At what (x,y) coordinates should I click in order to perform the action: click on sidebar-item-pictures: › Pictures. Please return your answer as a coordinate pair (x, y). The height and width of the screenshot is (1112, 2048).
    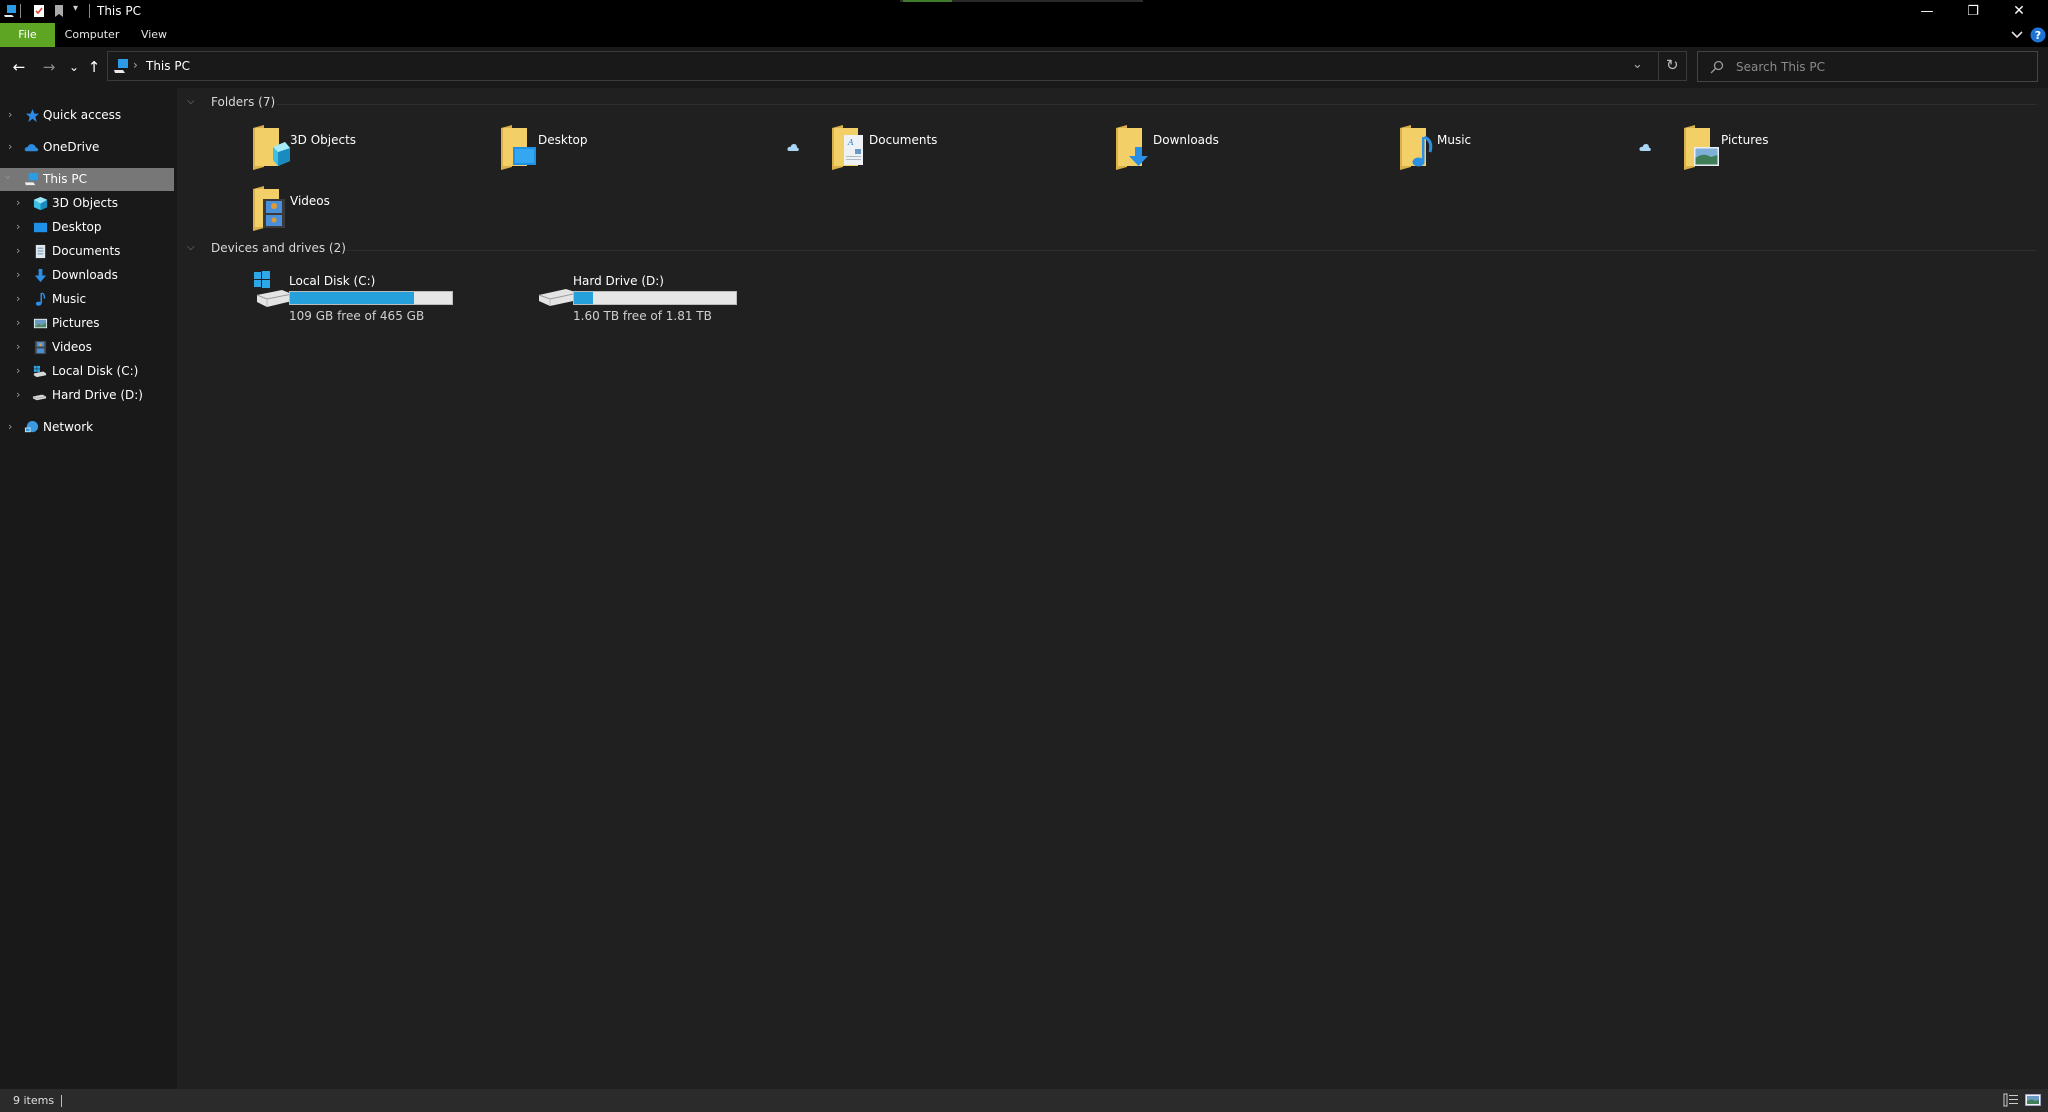
    Looking at the image, I should click on (87, 323).